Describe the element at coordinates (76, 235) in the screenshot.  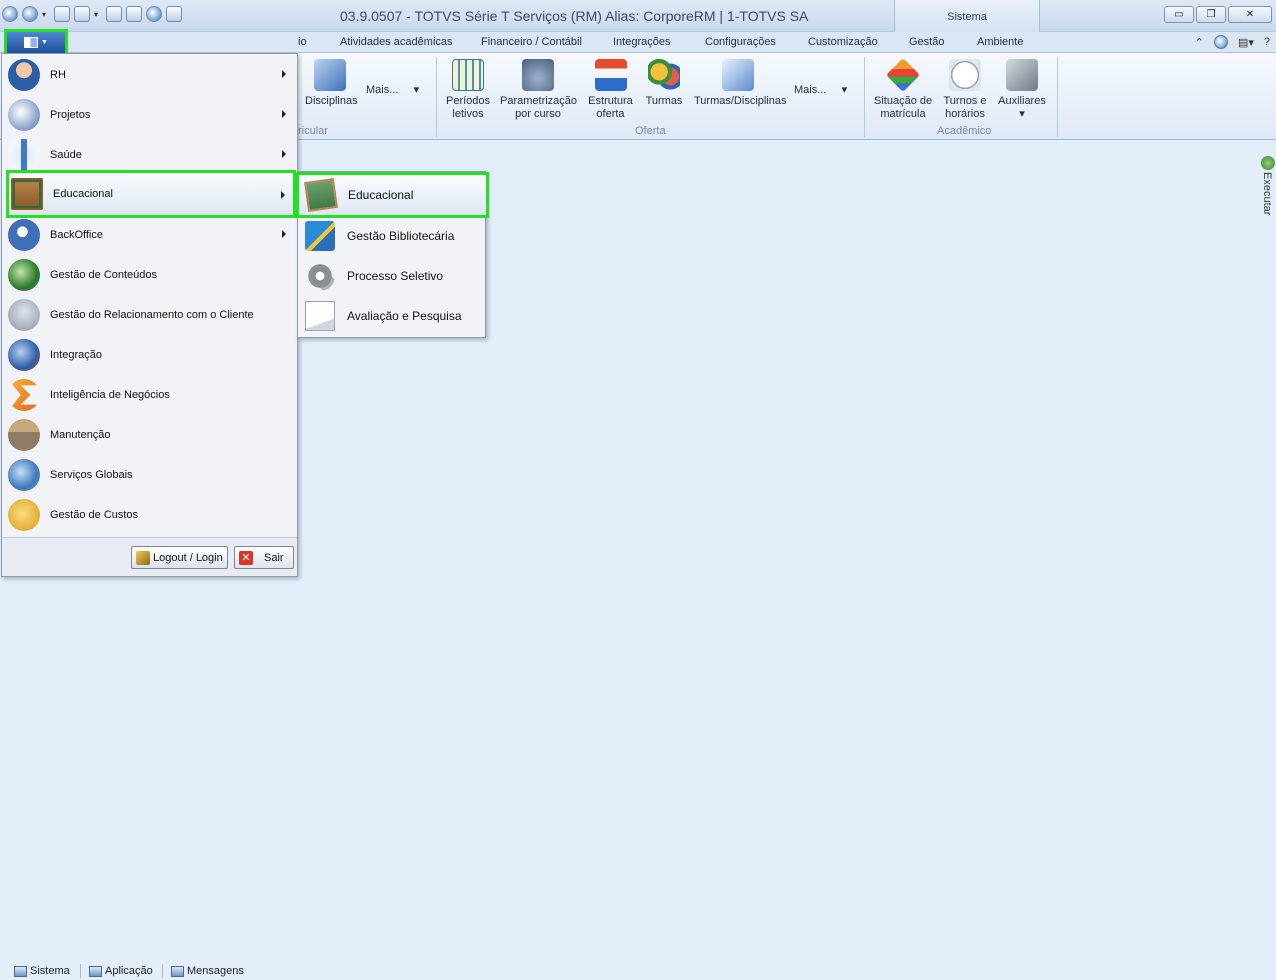
I see `menu-item-label: BackOffice` at that location.